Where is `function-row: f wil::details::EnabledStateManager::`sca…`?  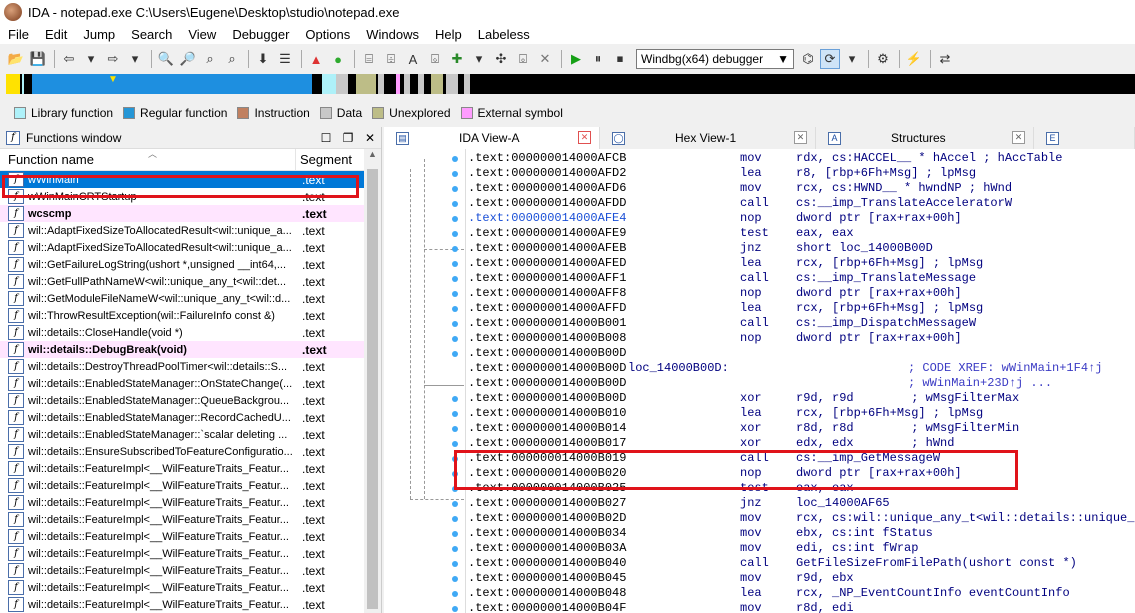
function-row: f wil::details::EnabledStateManager::`sca… is located at coordinates (190, 434).